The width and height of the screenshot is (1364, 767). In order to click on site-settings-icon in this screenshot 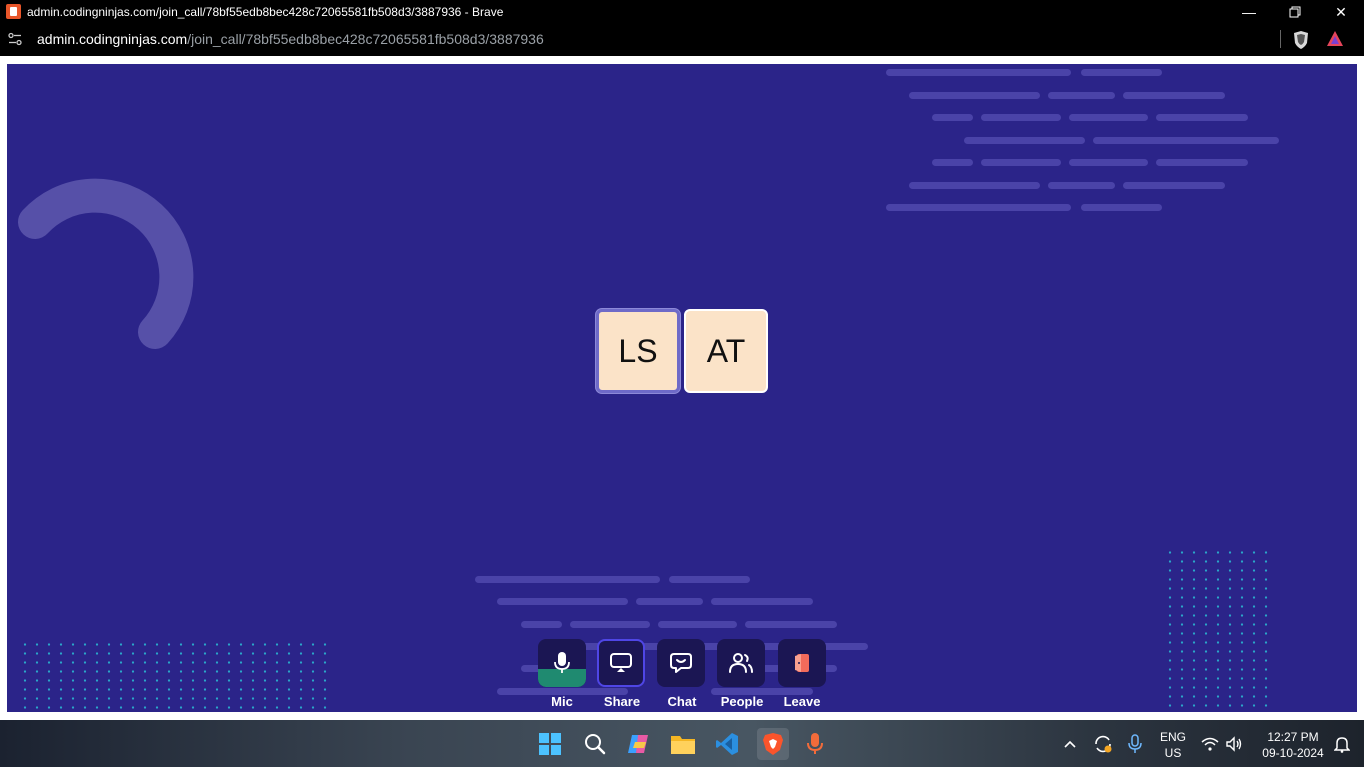, I will do `click(15, 39)`.